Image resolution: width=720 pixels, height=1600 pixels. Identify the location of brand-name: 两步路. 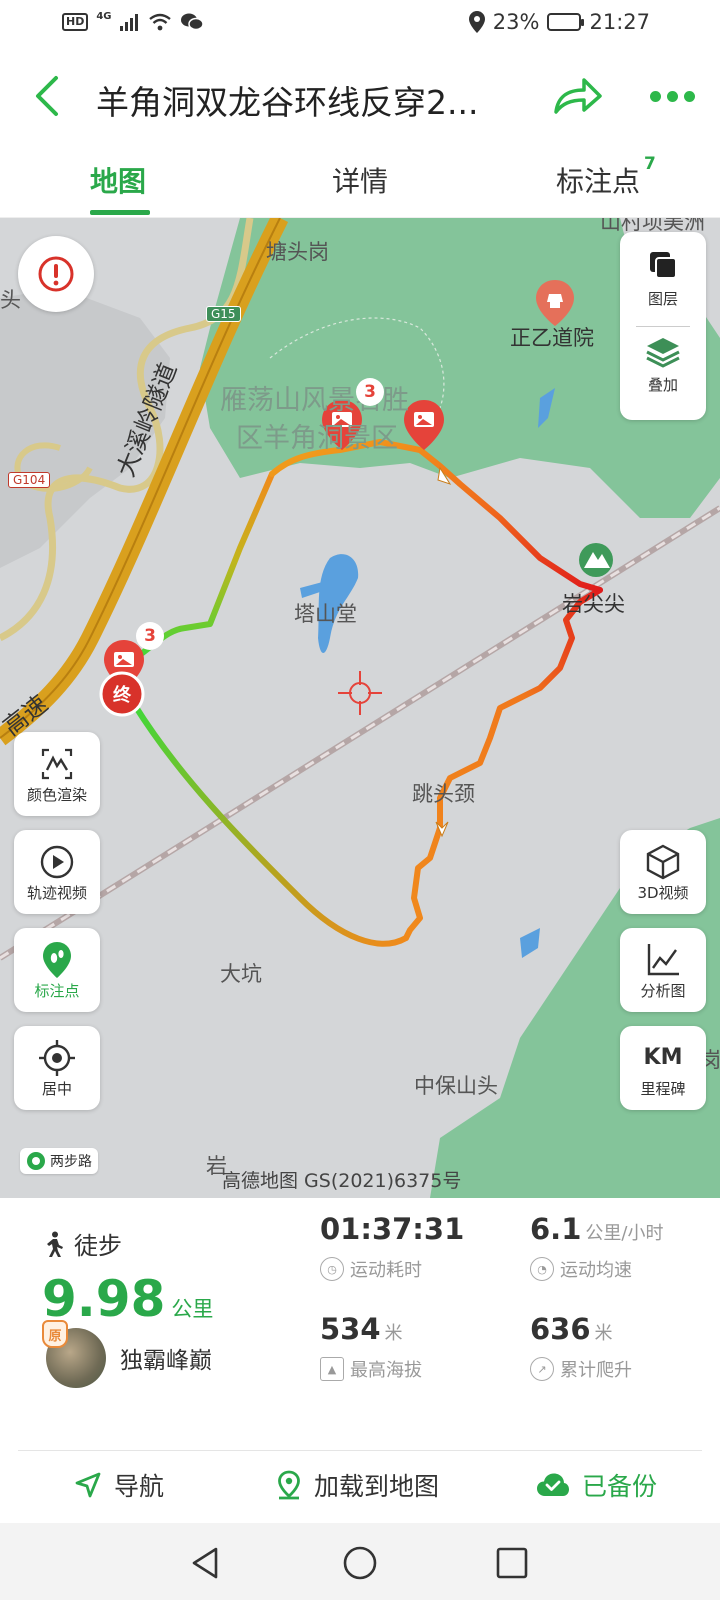
(71, 1162).